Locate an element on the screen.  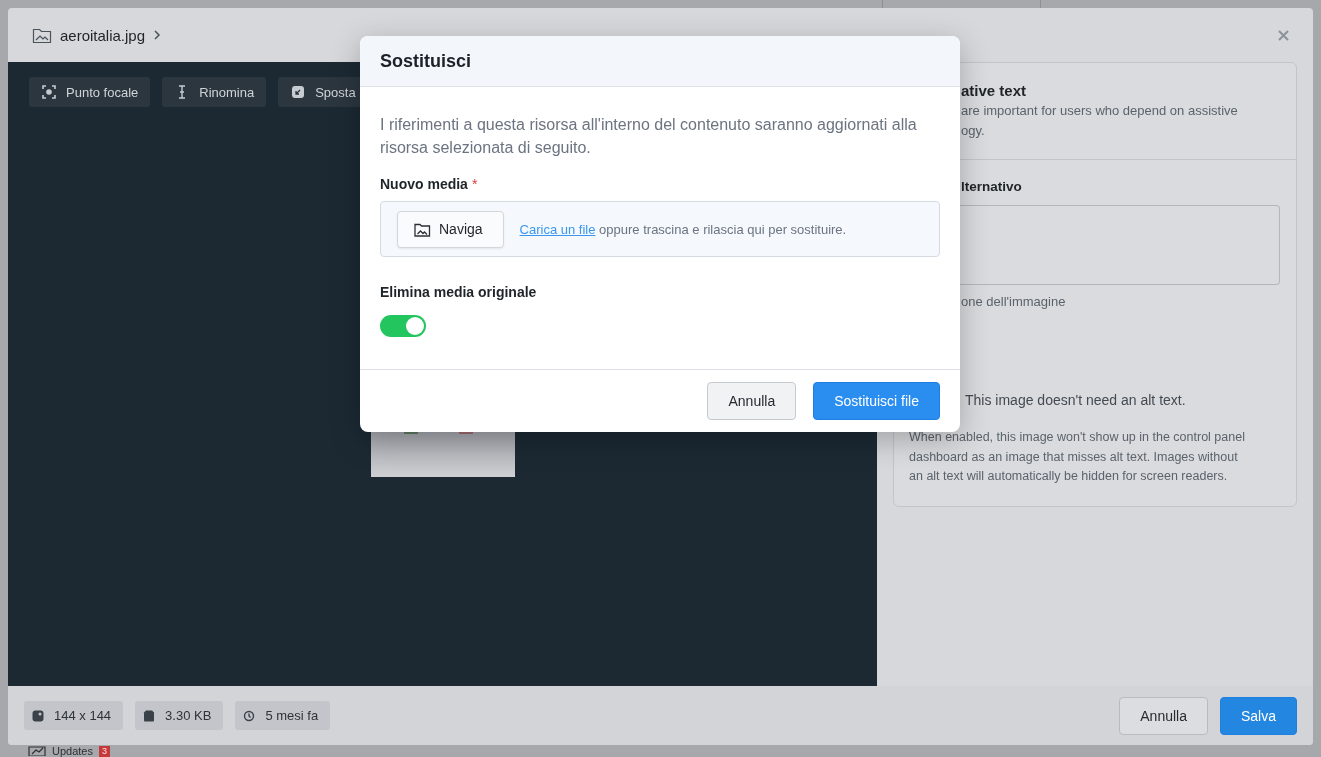
save-button: Salva is located at coordinates (1258, 715).